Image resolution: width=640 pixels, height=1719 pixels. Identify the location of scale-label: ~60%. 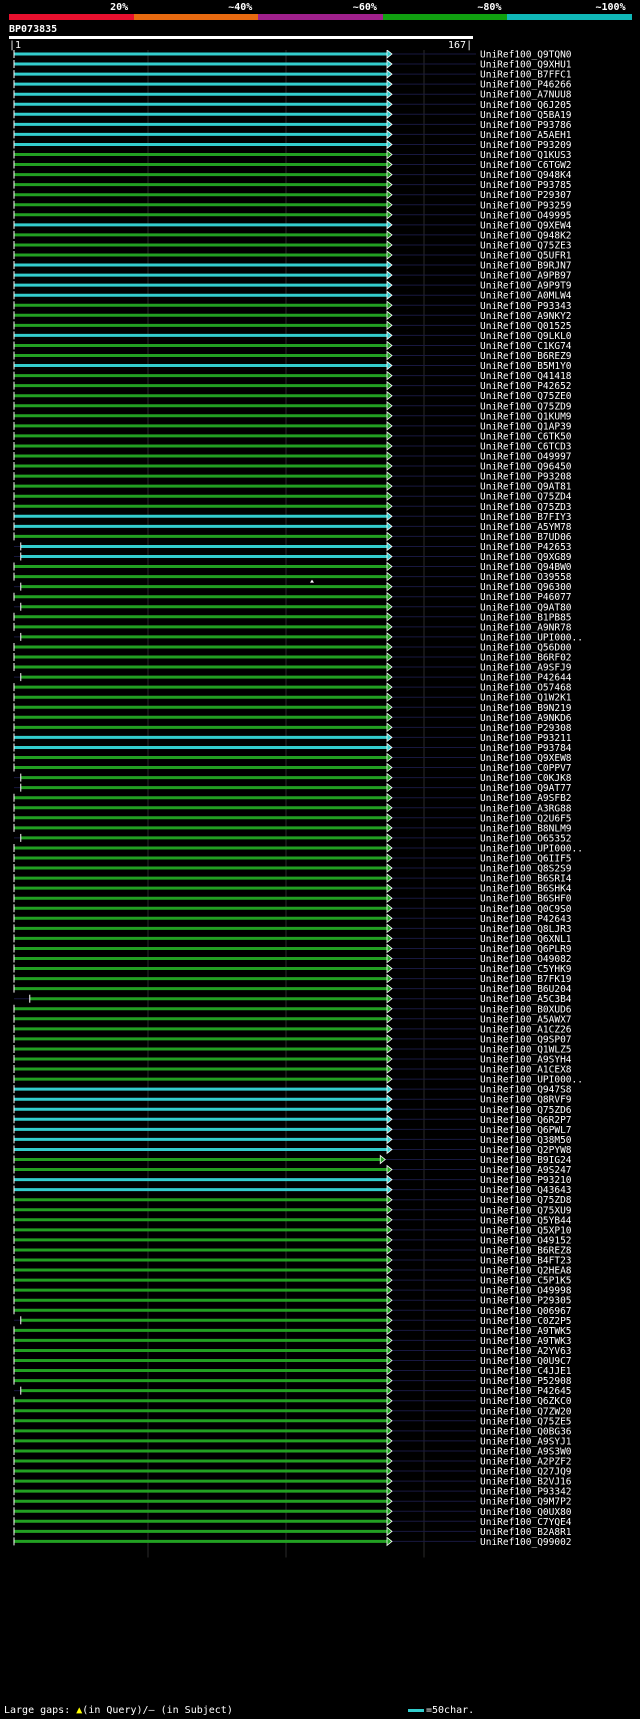
(364, 7).